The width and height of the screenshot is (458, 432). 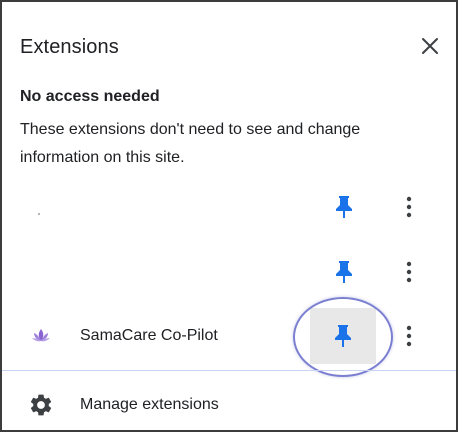 I want to click on manage-extensions-label: Manage extensions, so click(x=149, y=404).